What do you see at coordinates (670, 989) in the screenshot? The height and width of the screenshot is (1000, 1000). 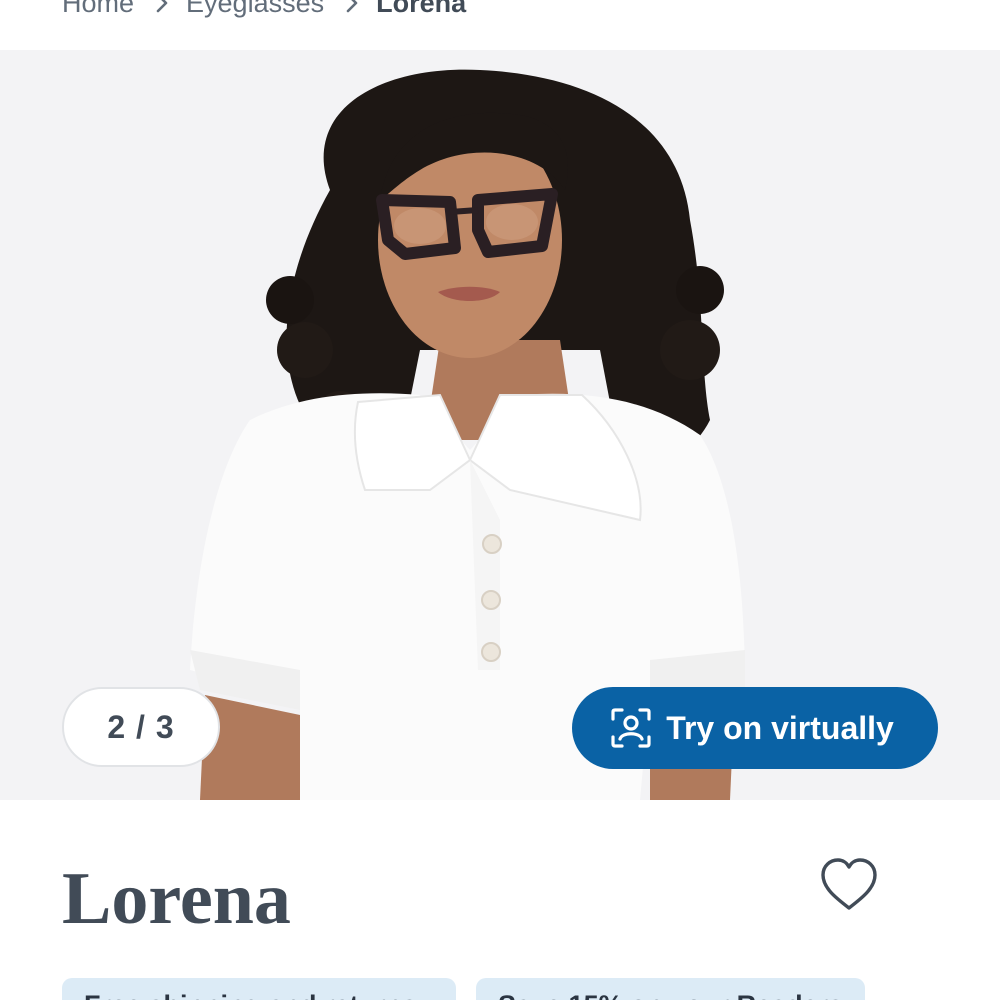 I see `promo-chip-readers: Save 15% on your Readers` at bounding box center [670, 989].